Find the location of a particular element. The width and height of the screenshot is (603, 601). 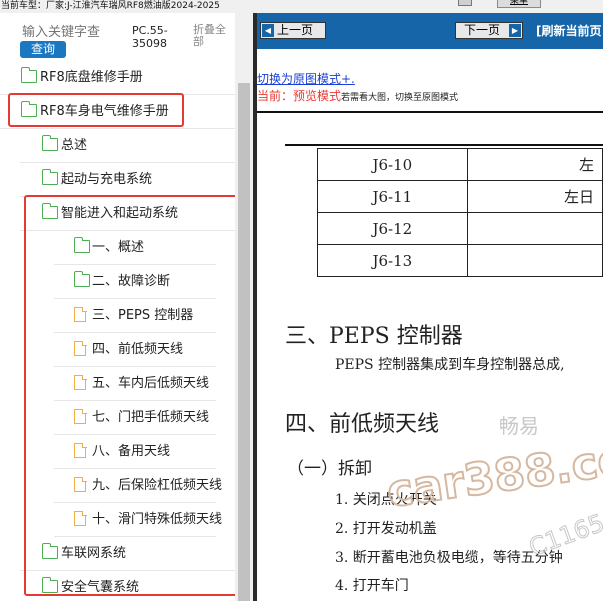

page-nav-bar: ◀ 上一页 下一页 ▶ [刷新当前页 is located at coordinates (430, 31).